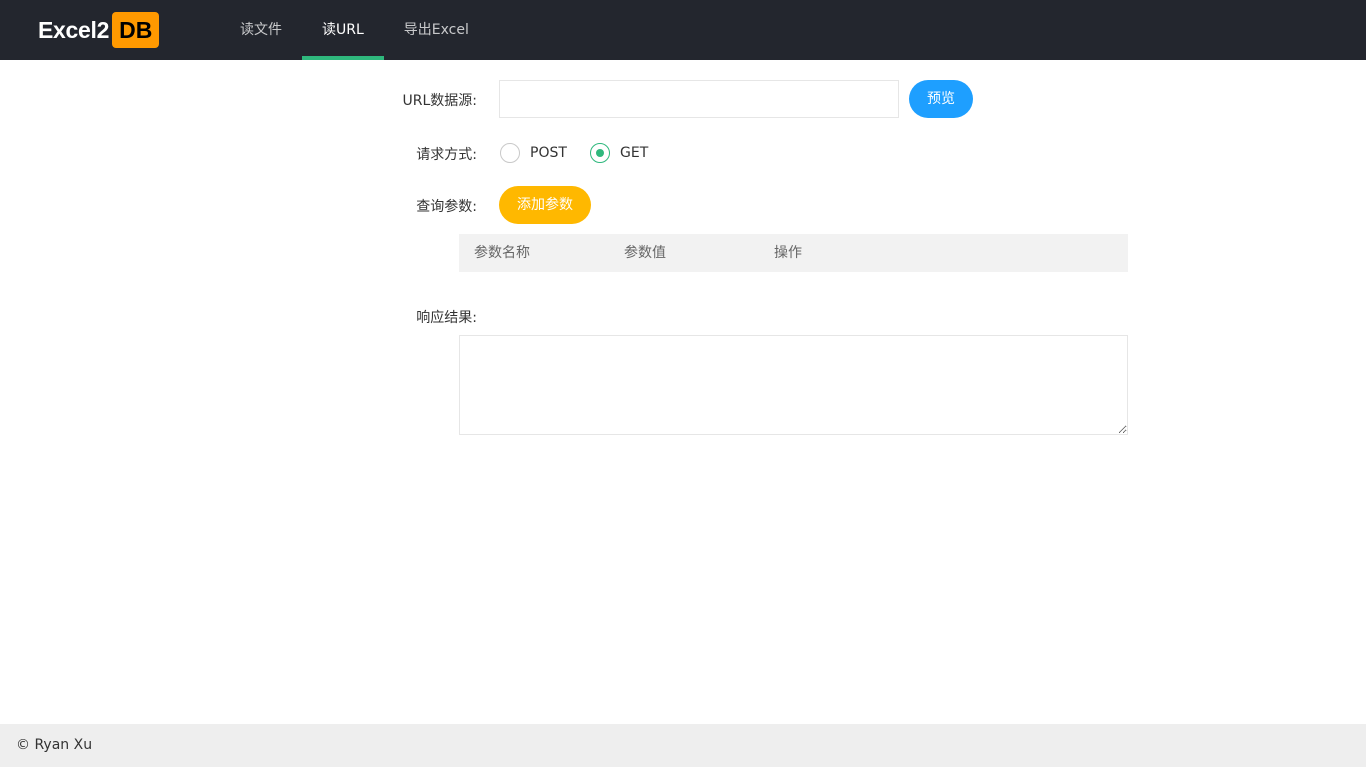  I want to click on radio-get: GET, so click(619, 153).